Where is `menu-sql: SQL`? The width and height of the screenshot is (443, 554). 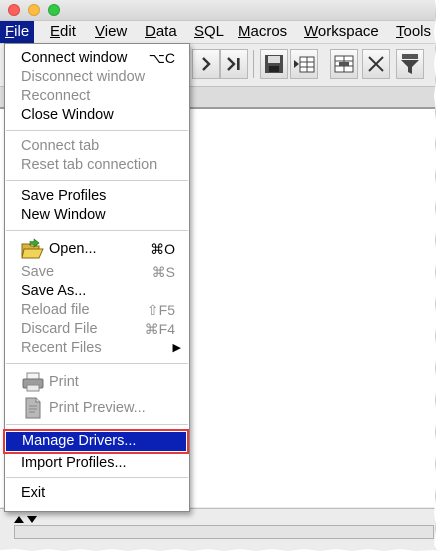
menu-sql: SQL is located at coordinates (209, 32).